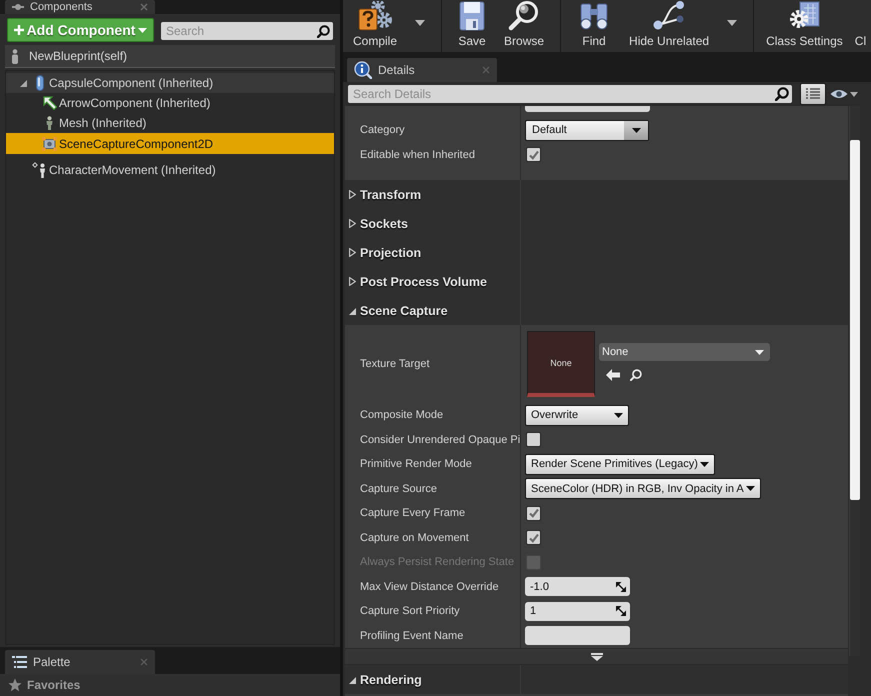 Image resolution: width=871 pixels, height=696 pixels. What do you see at coordinates (596, 679) in the screenshot?
I see `category-header: Rendering` at bounding box center [596, 679].